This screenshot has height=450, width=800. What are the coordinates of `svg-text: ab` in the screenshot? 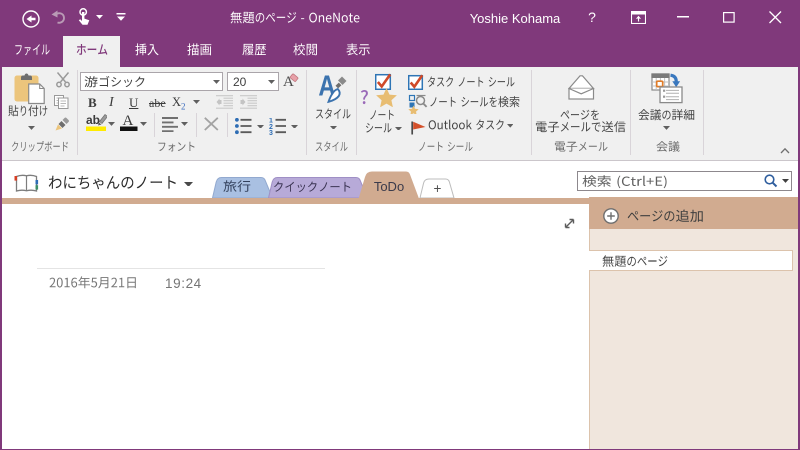 It's located at (93, 120).